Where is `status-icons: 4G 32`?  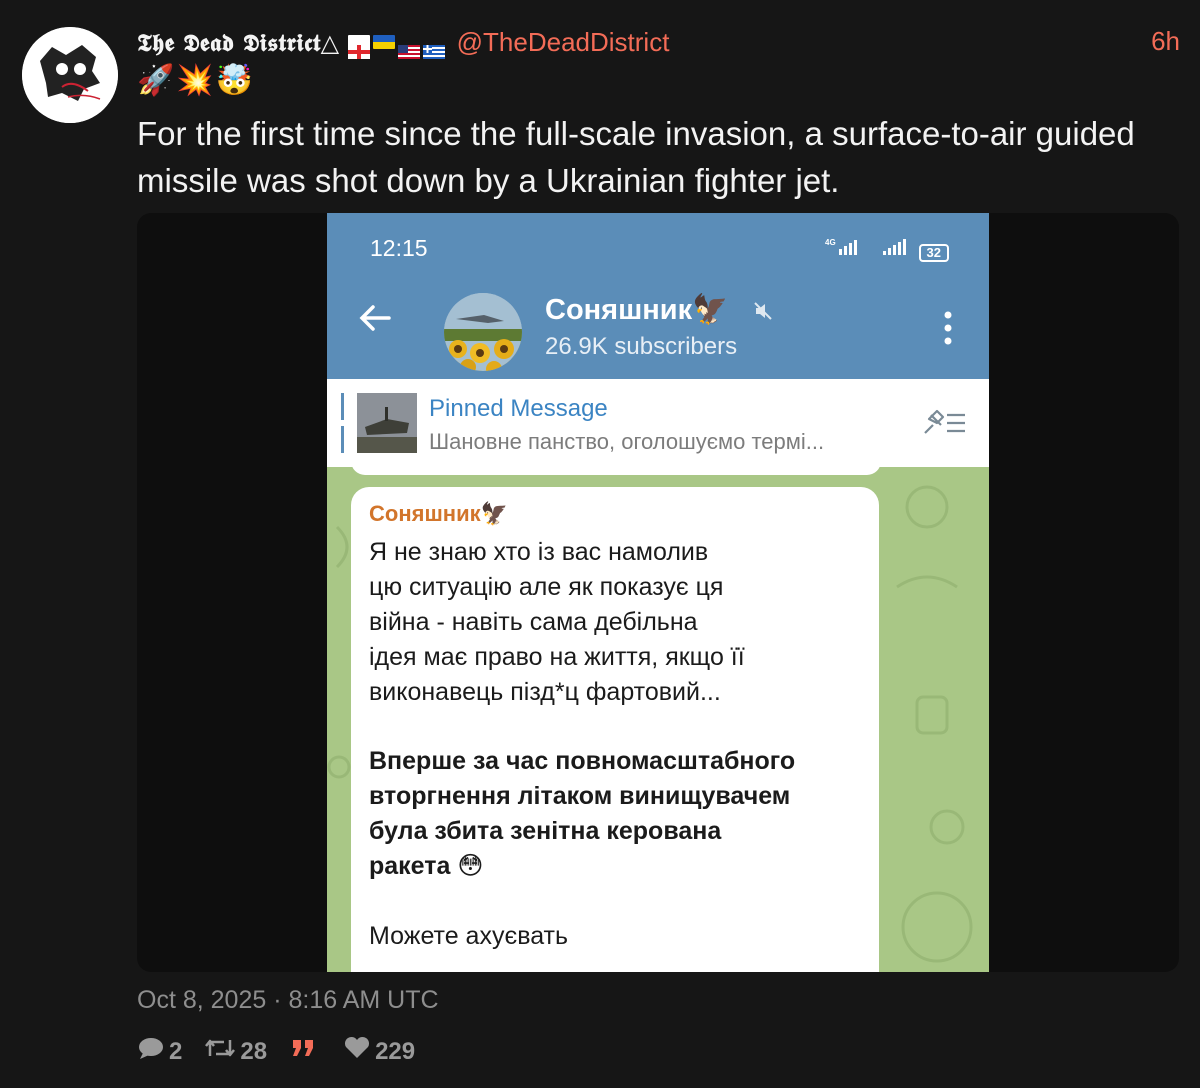 status-icons: 4G 32 is located at coordinates (887, 249).